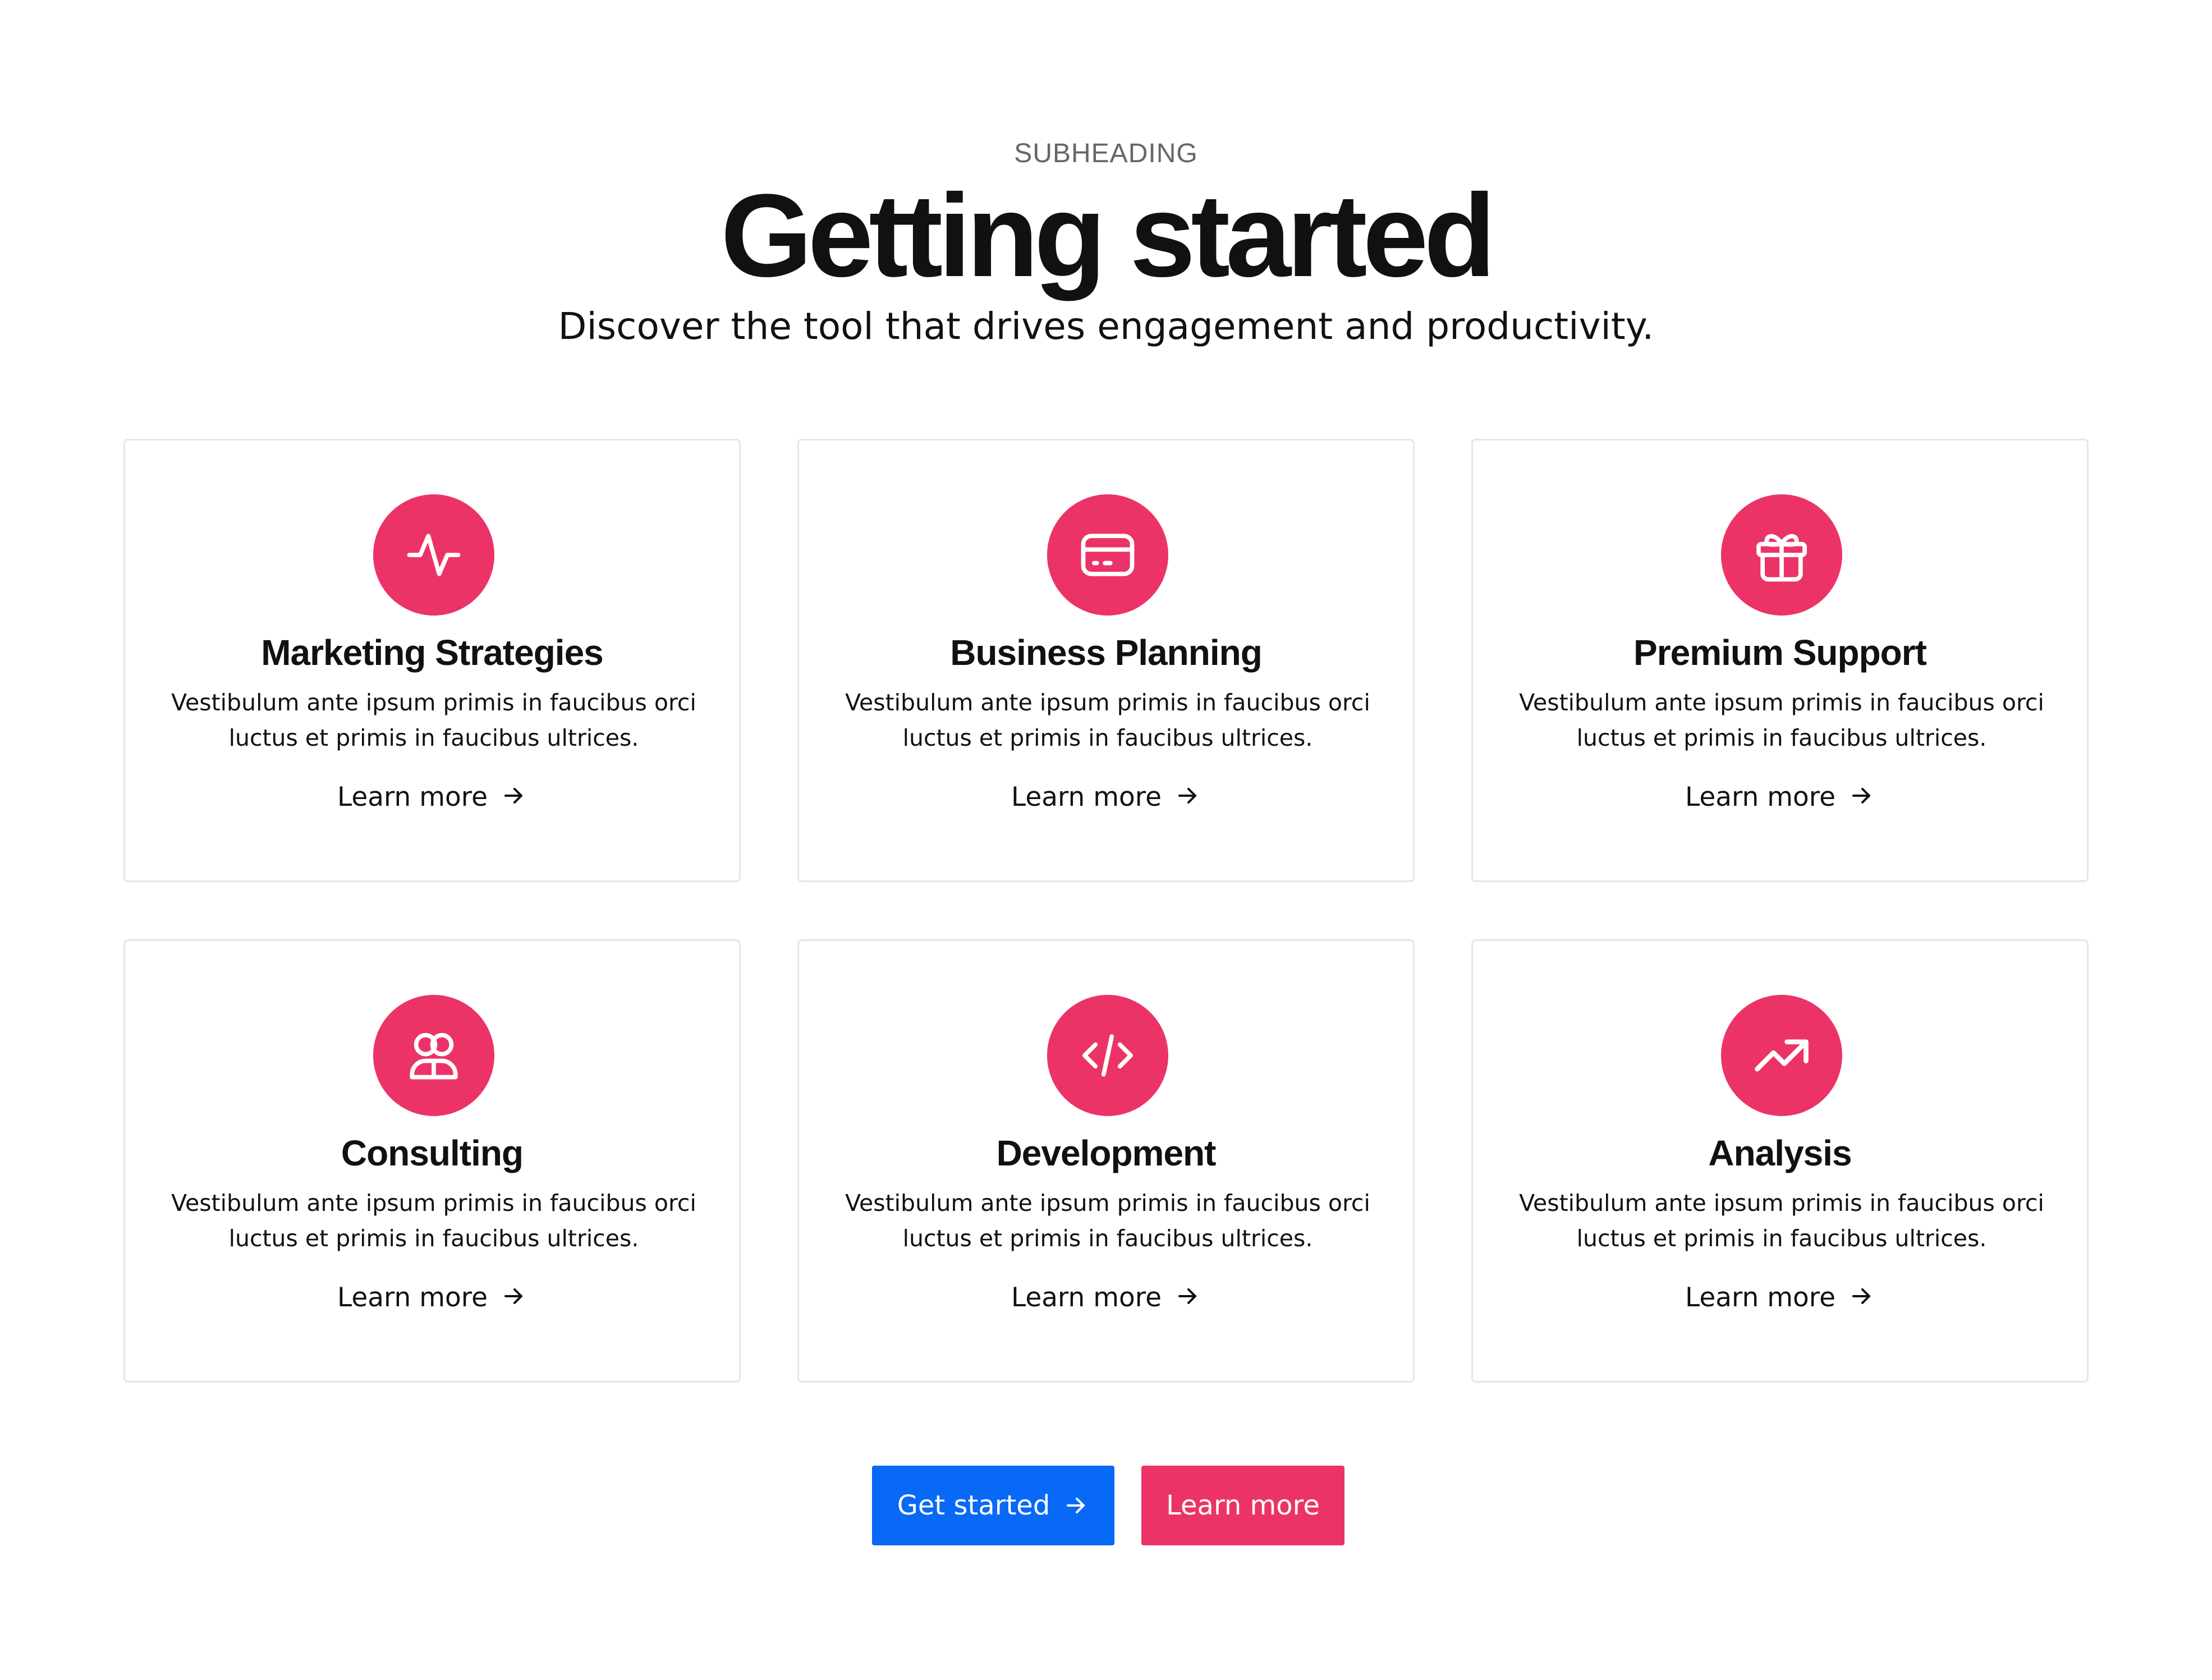 Image resolution: width=2212 pixels, height=1680 pixels. I want to click on get-started-button: Get started, so click(993, 1506).